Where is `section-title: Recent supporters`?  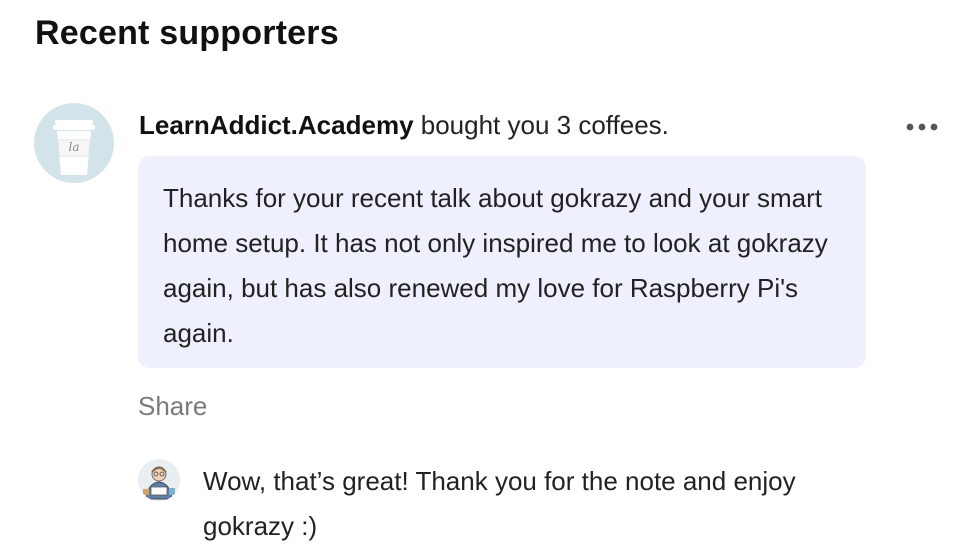
section-title: Recent supporters is located at coordinates (187, 33).